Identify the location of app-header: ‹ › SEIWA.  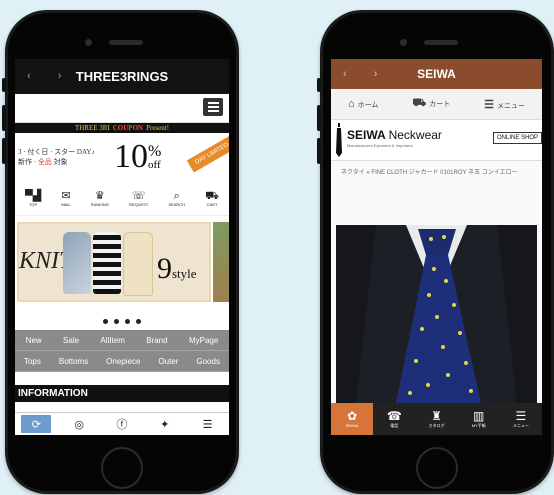
(436, 74).